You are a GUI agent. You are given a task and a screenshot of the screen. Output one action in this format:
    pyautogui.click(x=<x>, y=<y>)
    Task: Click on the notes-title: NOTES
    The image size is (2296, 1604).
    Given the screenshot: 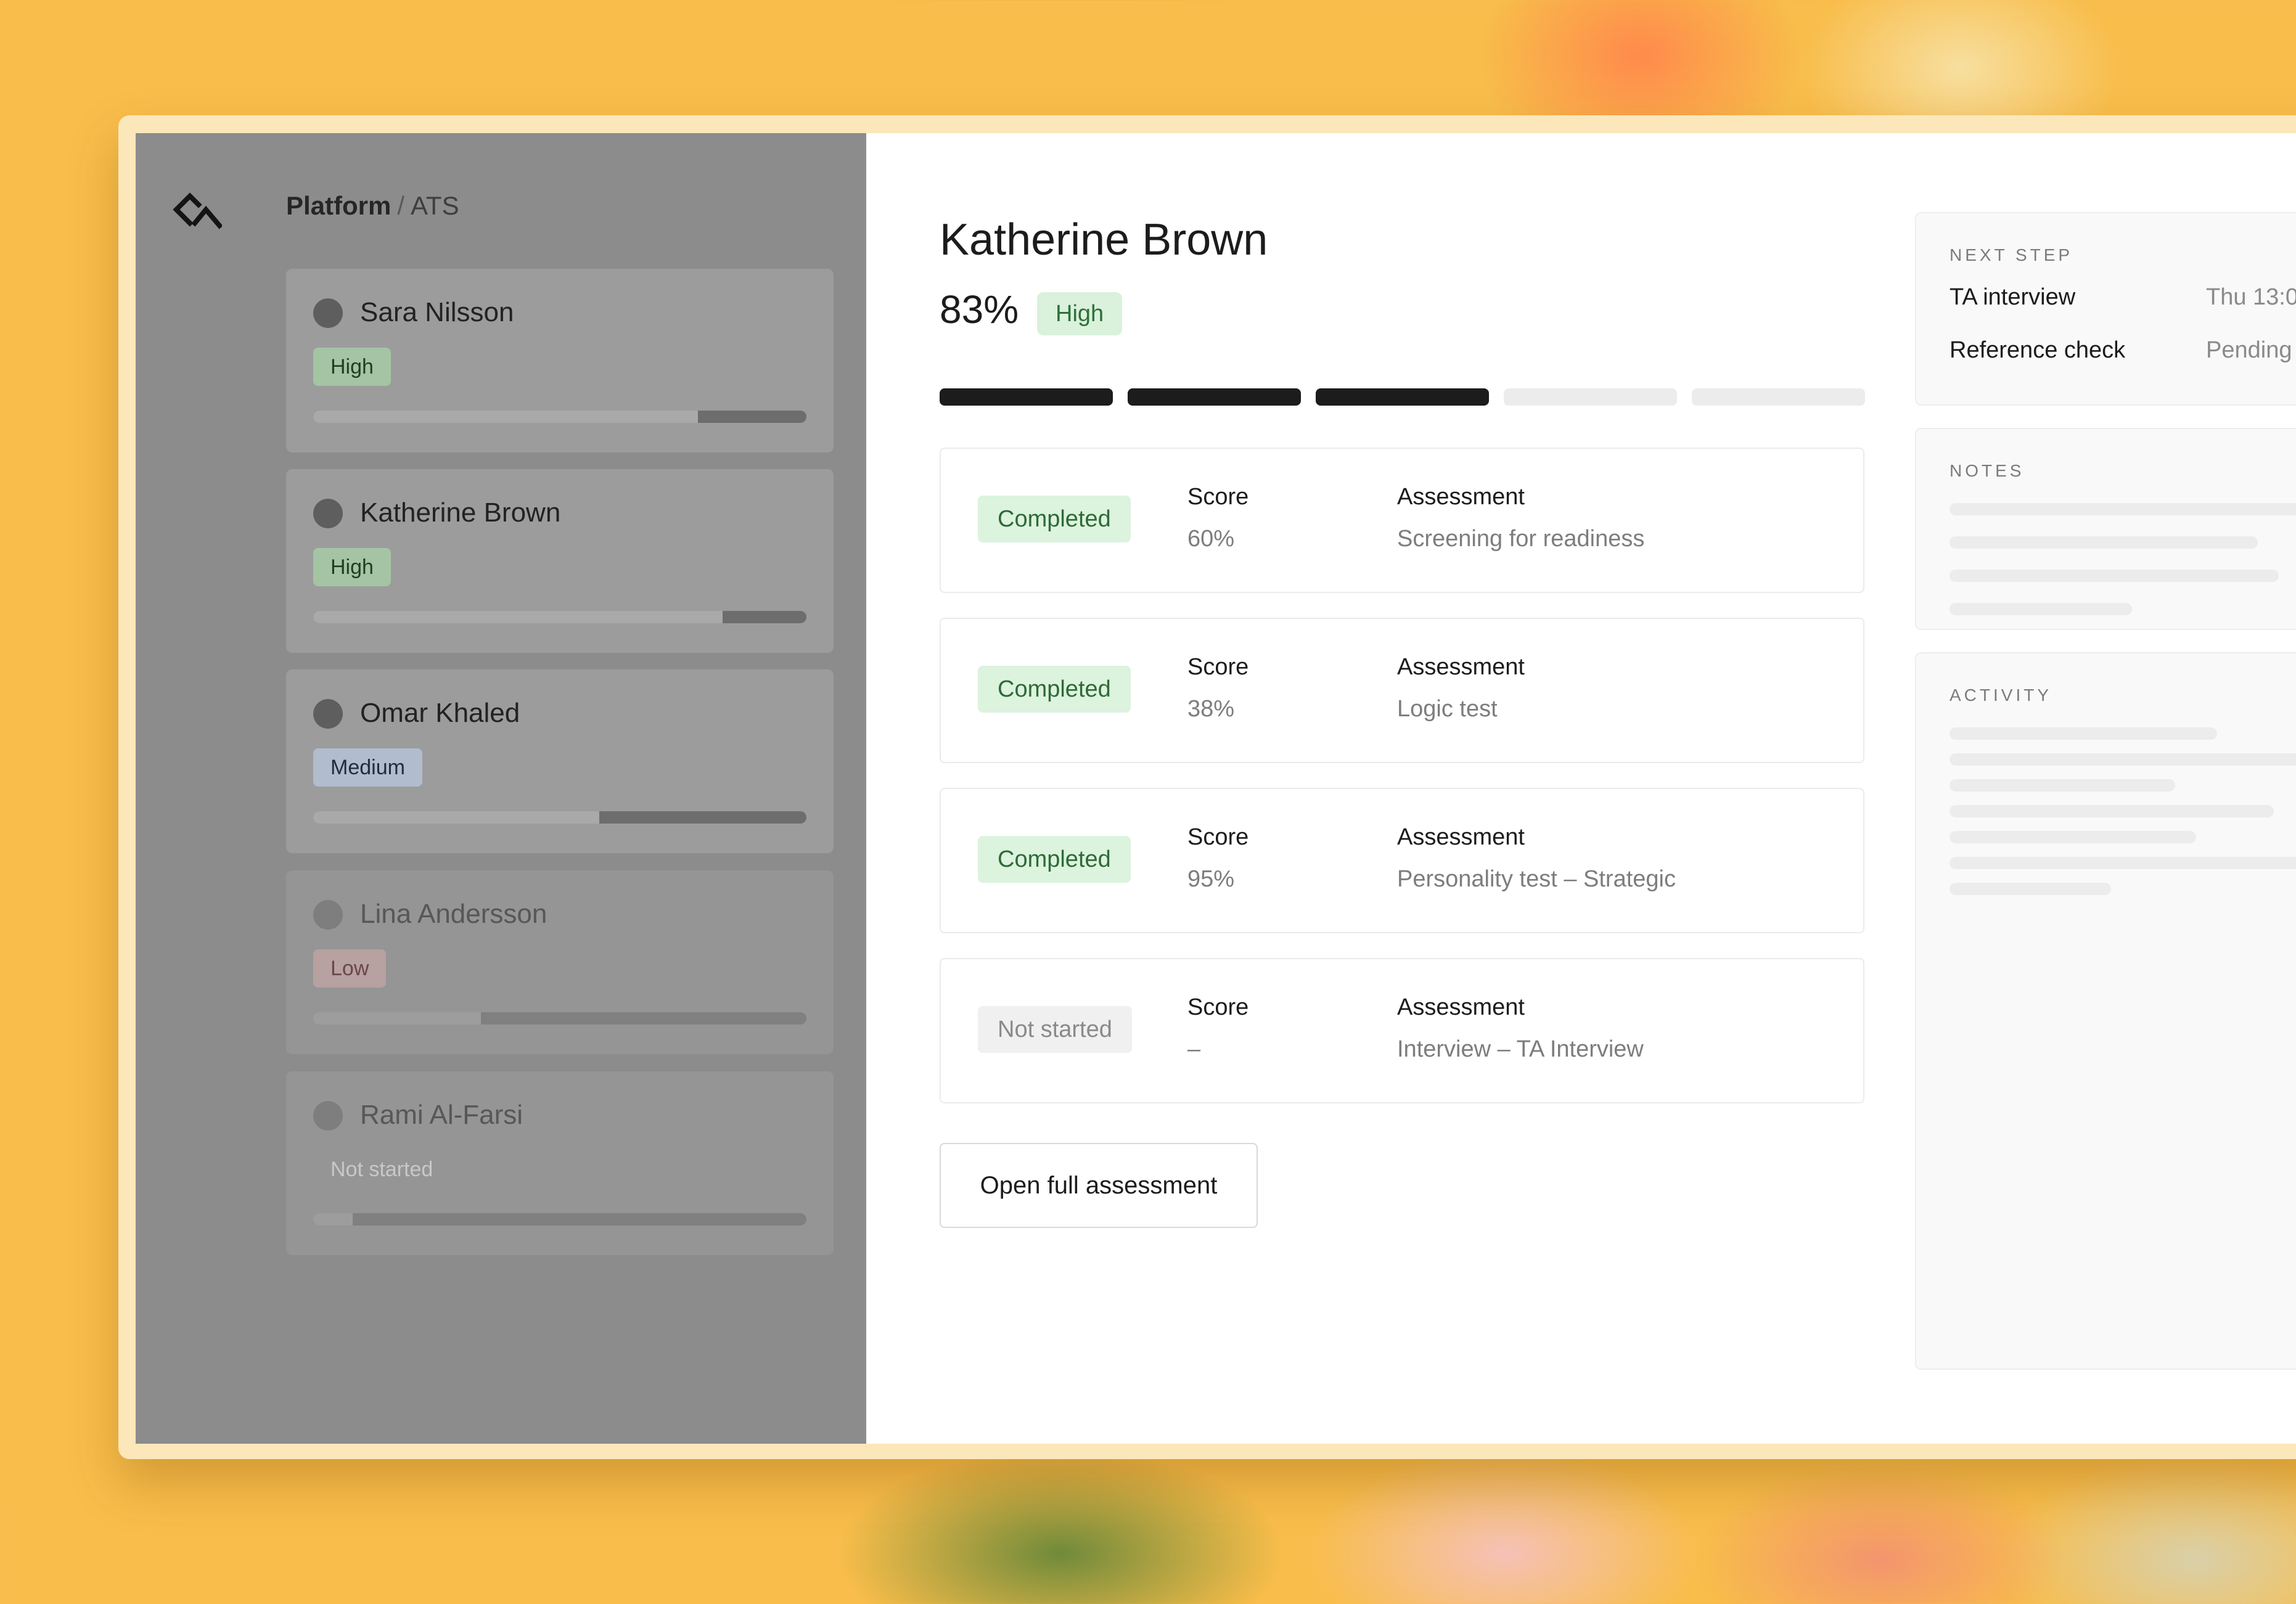 What is the action you would take?
    pyautogui.click(x=1987, y=470)
    